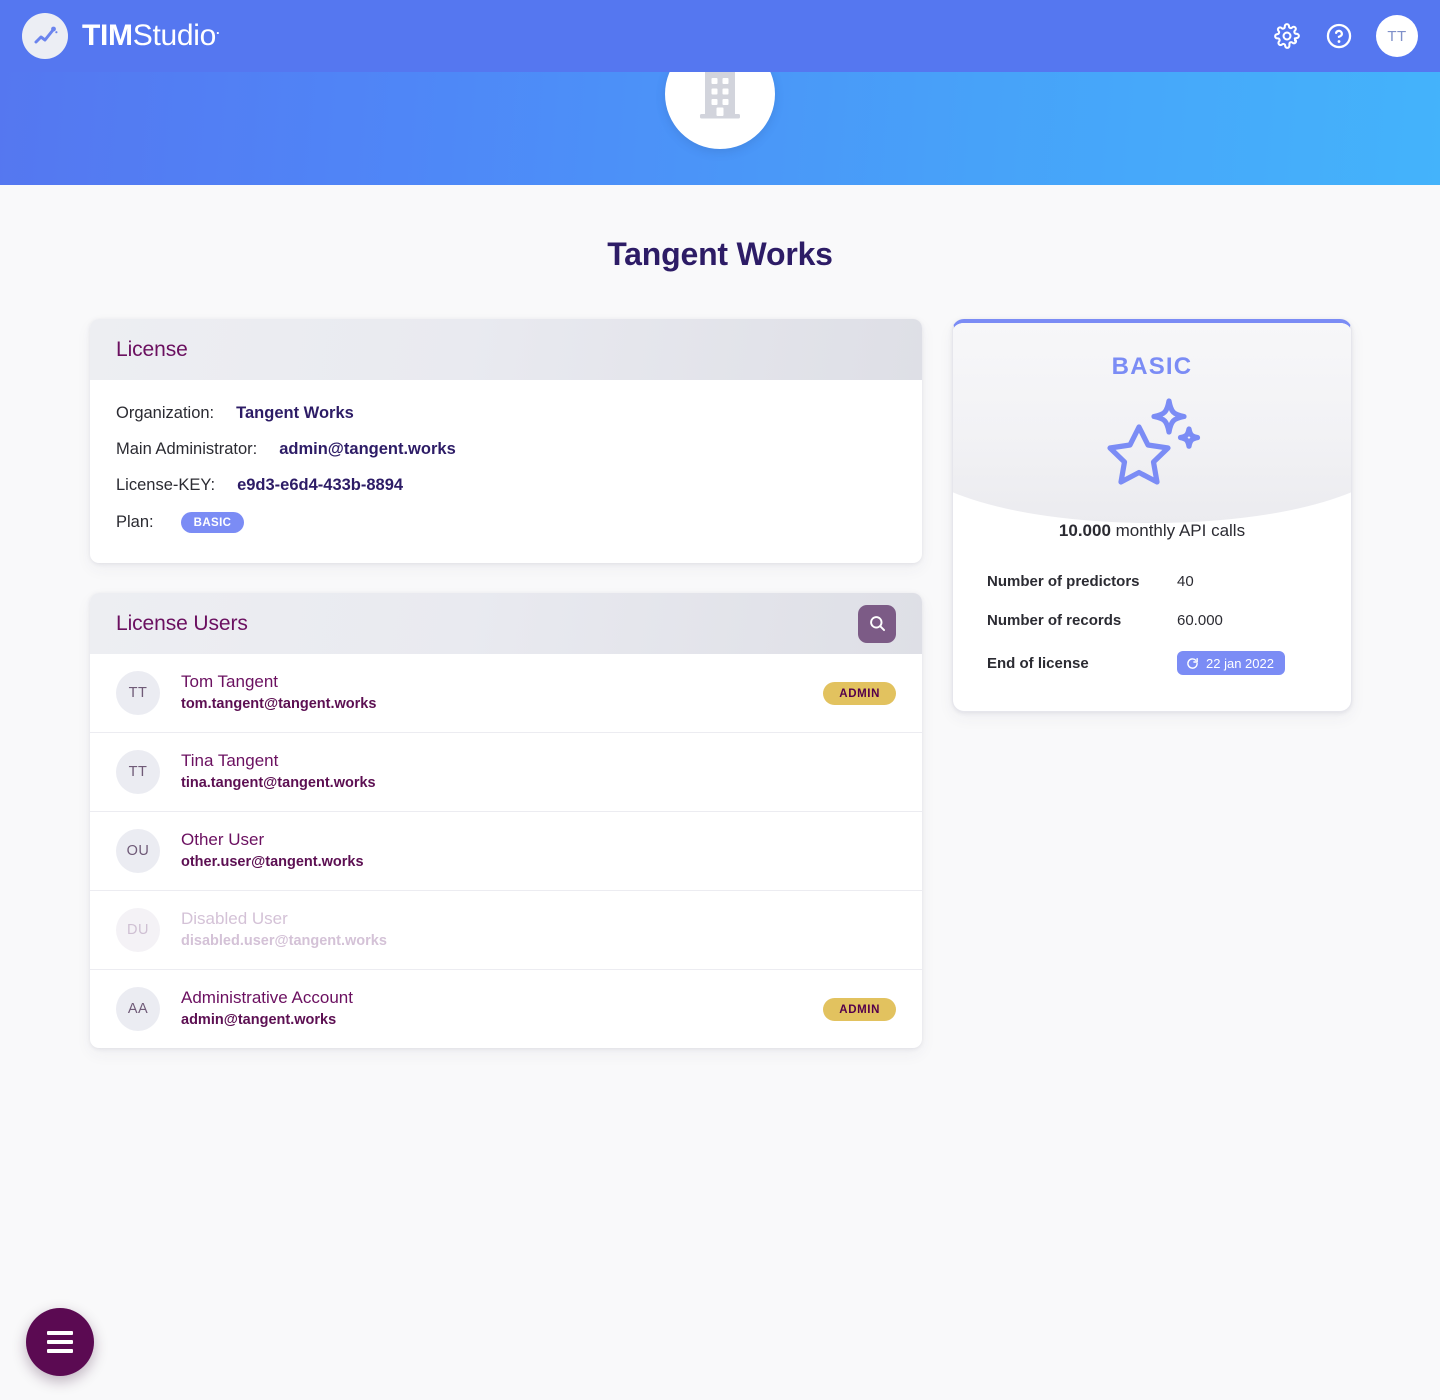 The image size is (1440, 1400). What do you see at coordinates (506, 485) in the screenshot?
I see `license-row-license-key: License-KEY: e9d3-e6d4-433b-8894` at bounding box center [506, 485].